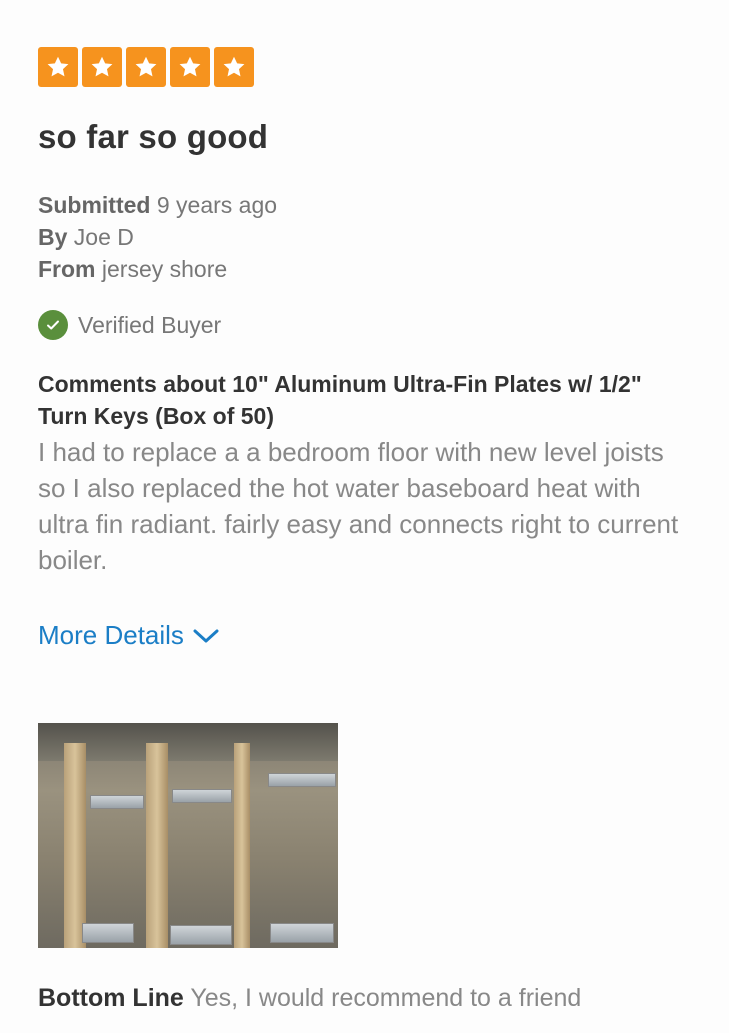  I want to click on submitted-label: Submitted, so click(94, 205).